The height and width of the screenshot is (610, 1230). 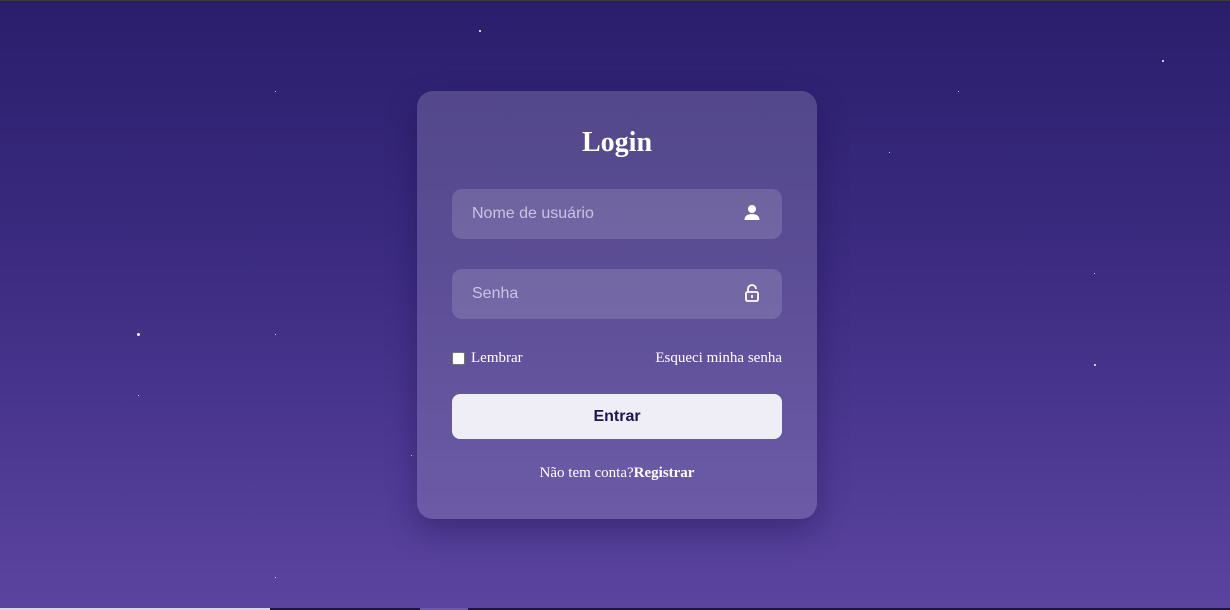 I want to click on username-field, so click(x=617, y=214).